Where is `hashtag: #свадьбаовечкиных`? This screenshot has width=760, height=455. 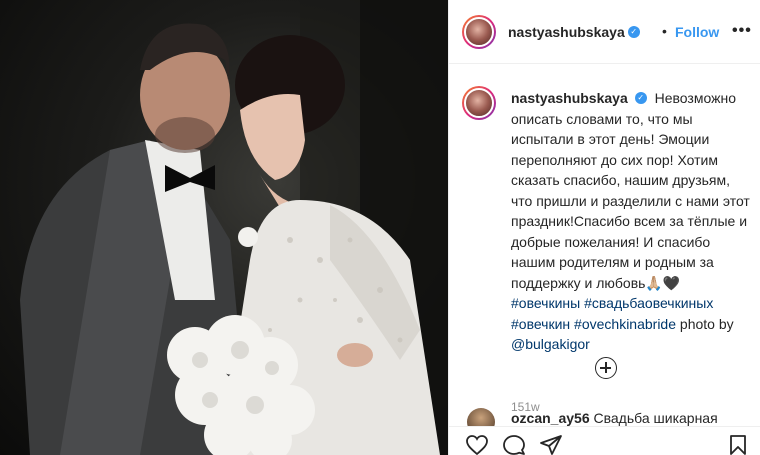
hashtag: #свадьбаовечкиных is located at coordinates (648, 303).